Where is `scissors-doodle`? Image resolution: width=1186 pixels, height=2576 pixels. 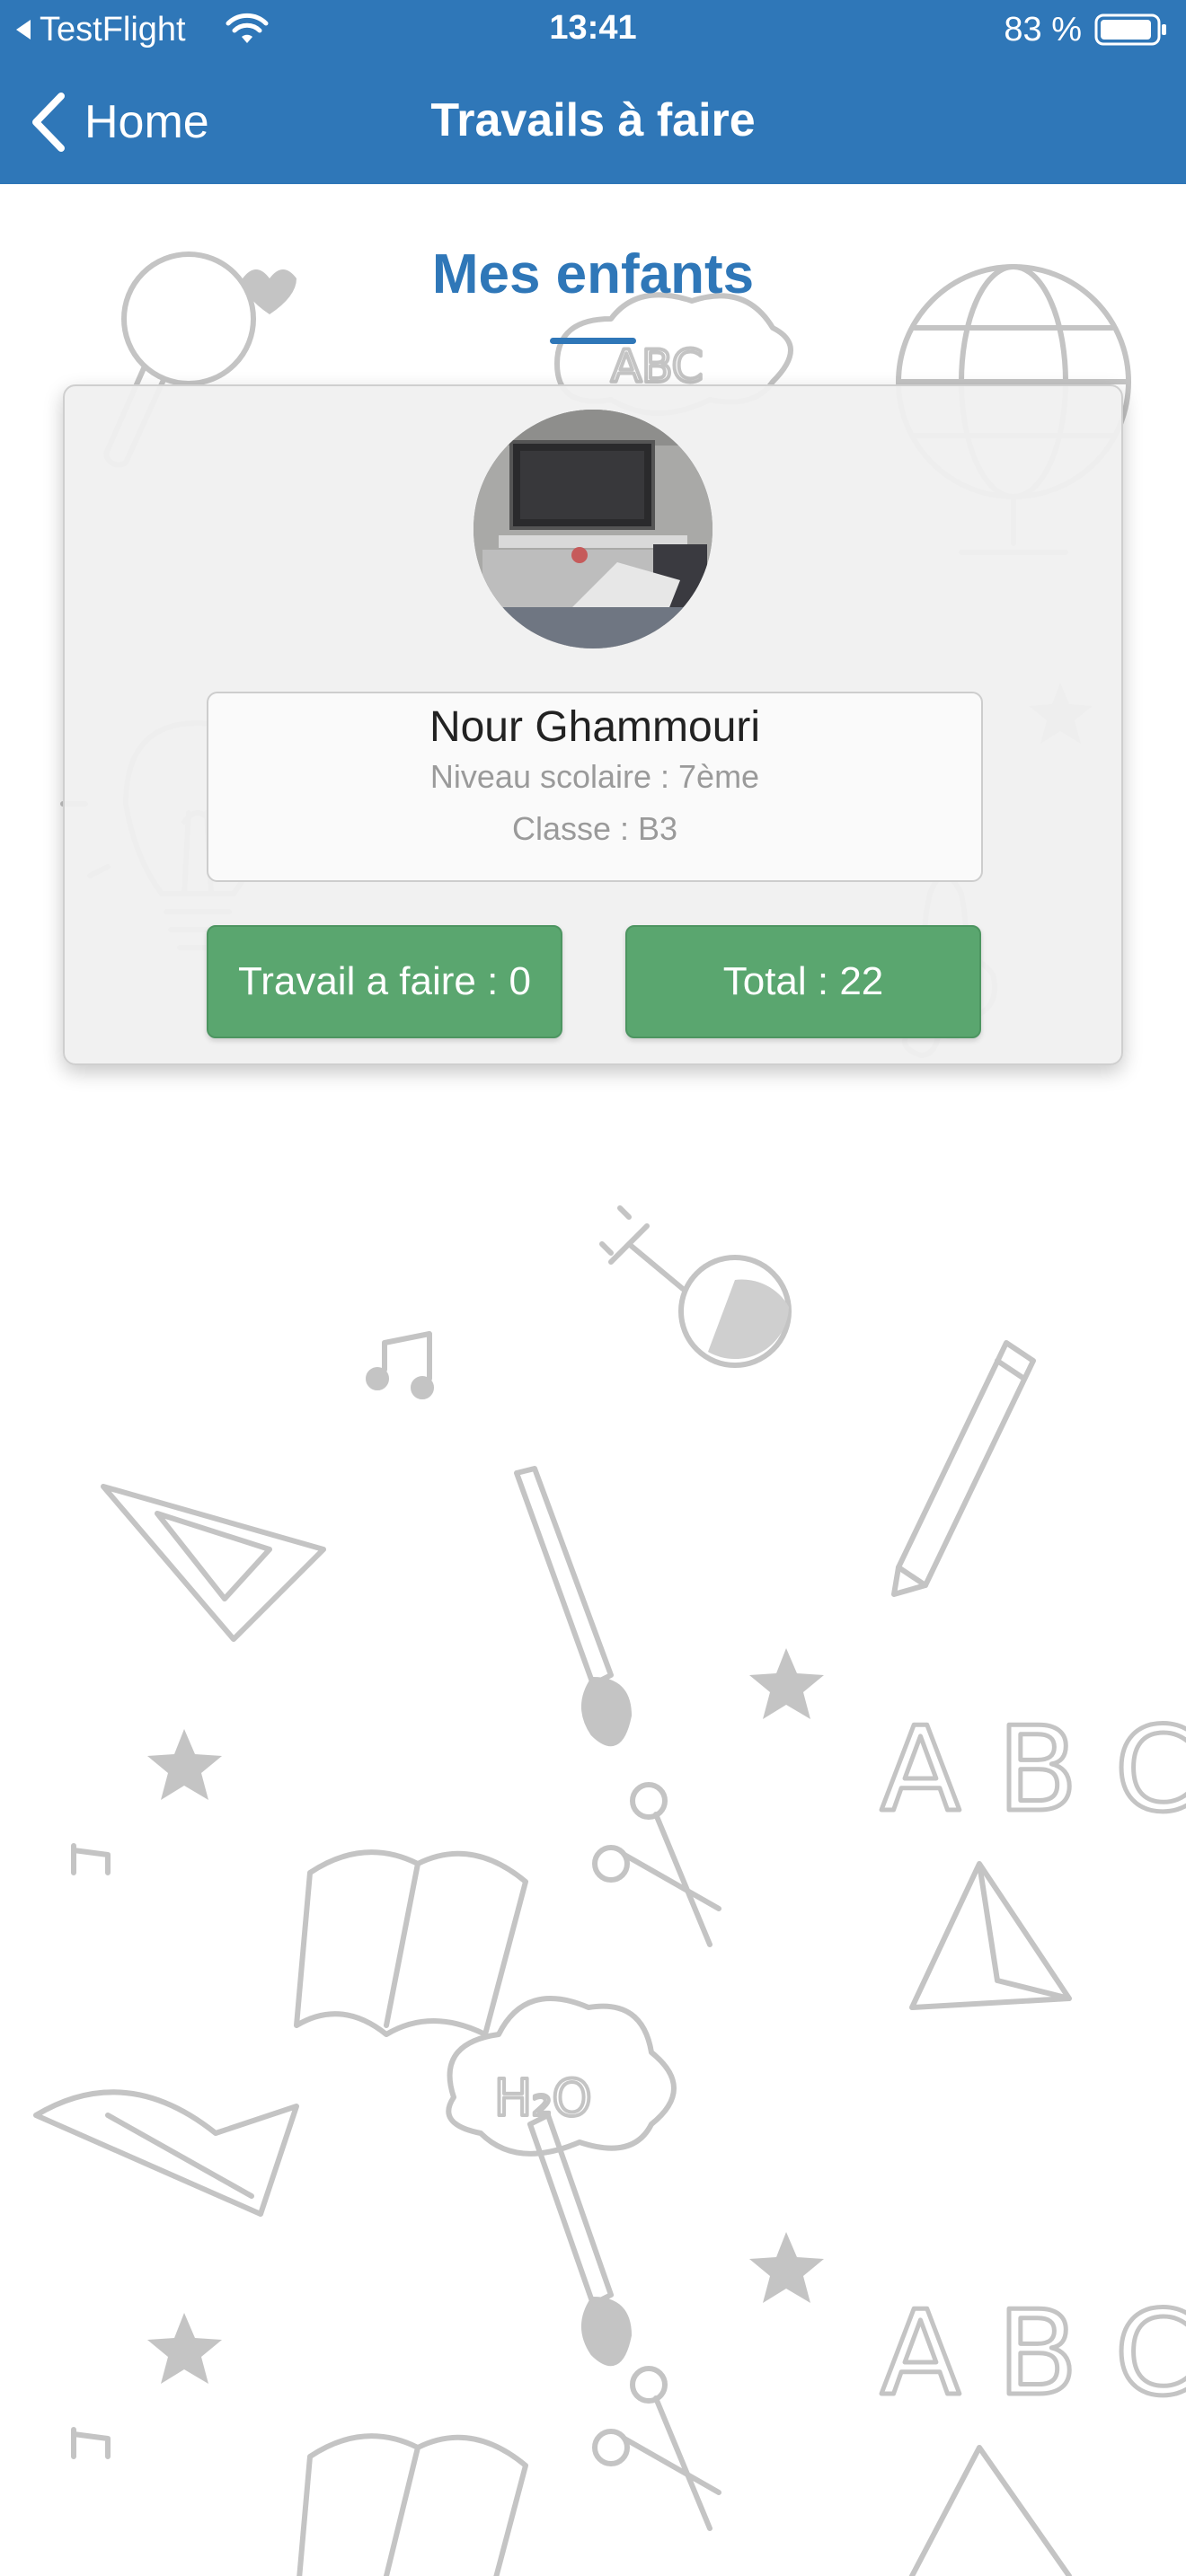
scissors-doodle is located at coordinates (656, 2156).